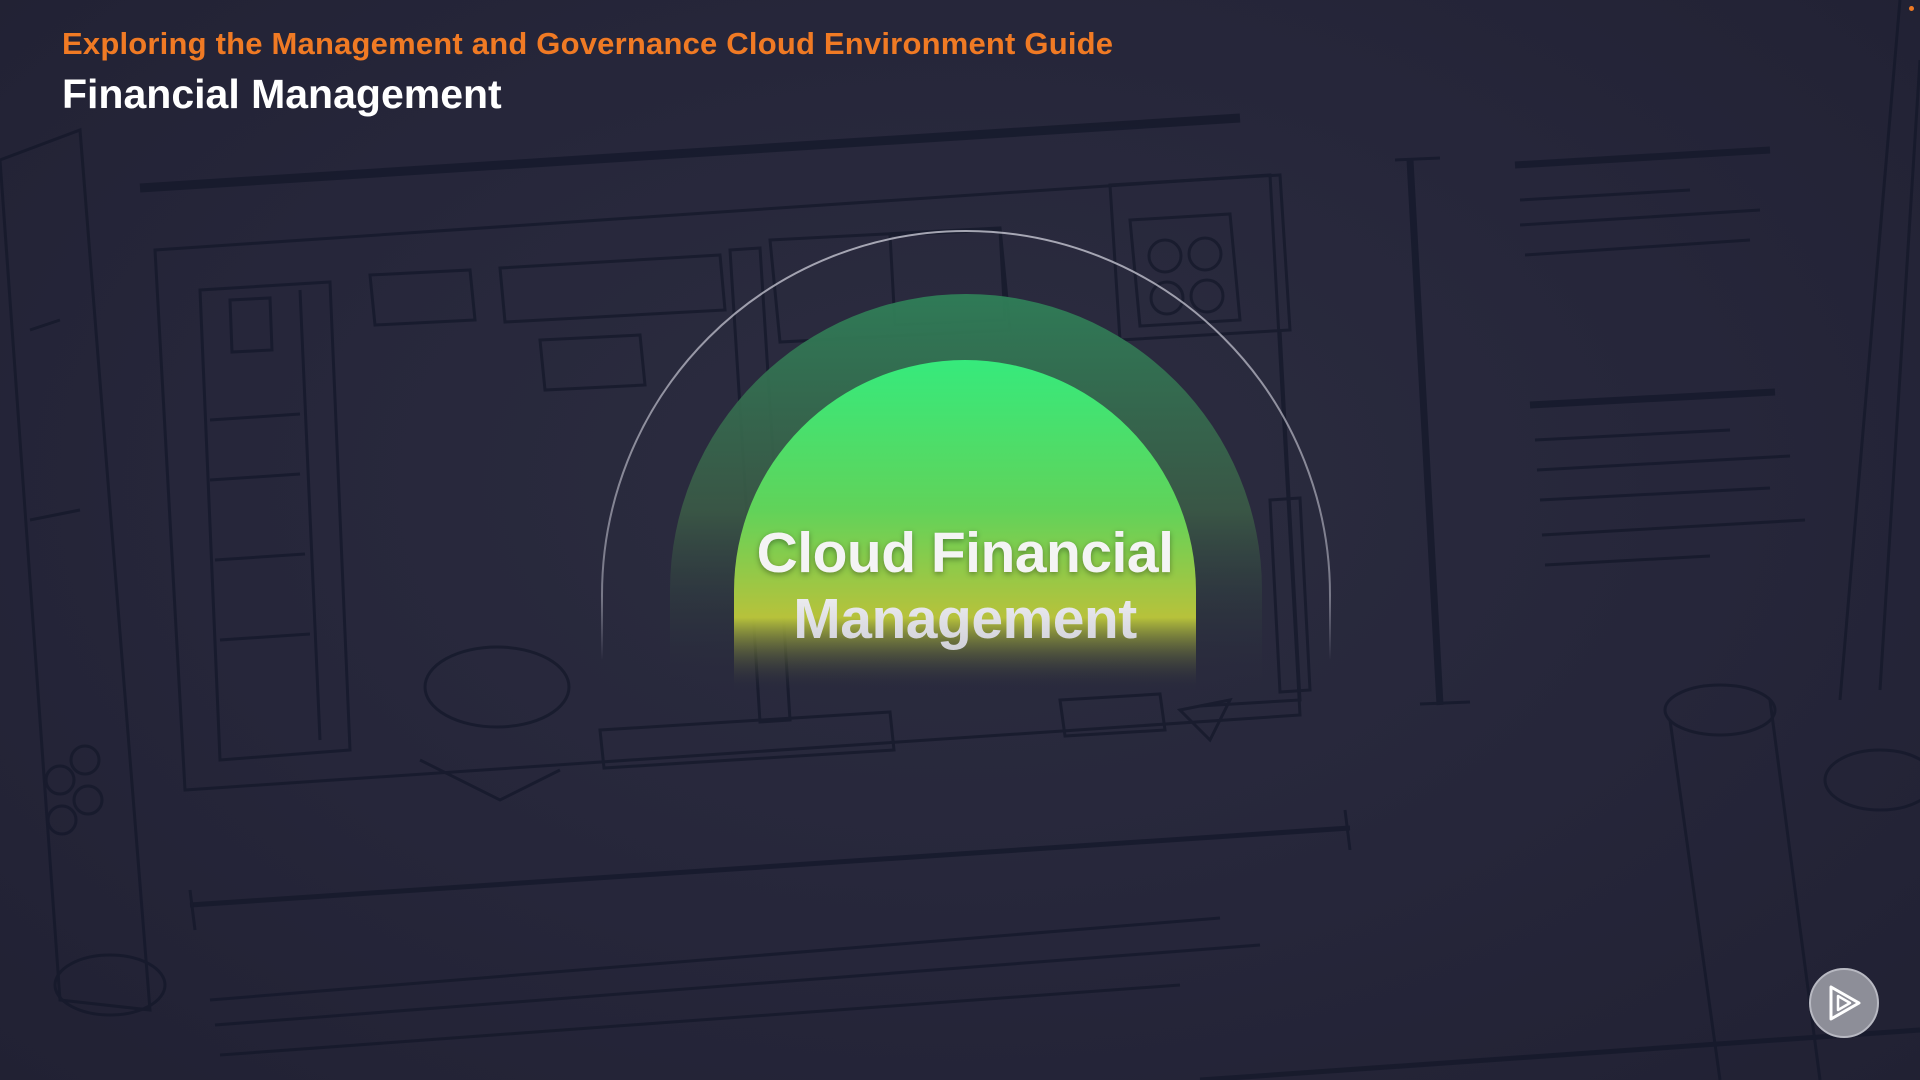 This screenshot has height=1080, width=1920. Describe the element at coordinates (965, 619) in the screenshot. I see `hero-title-line2: Management` at that location.